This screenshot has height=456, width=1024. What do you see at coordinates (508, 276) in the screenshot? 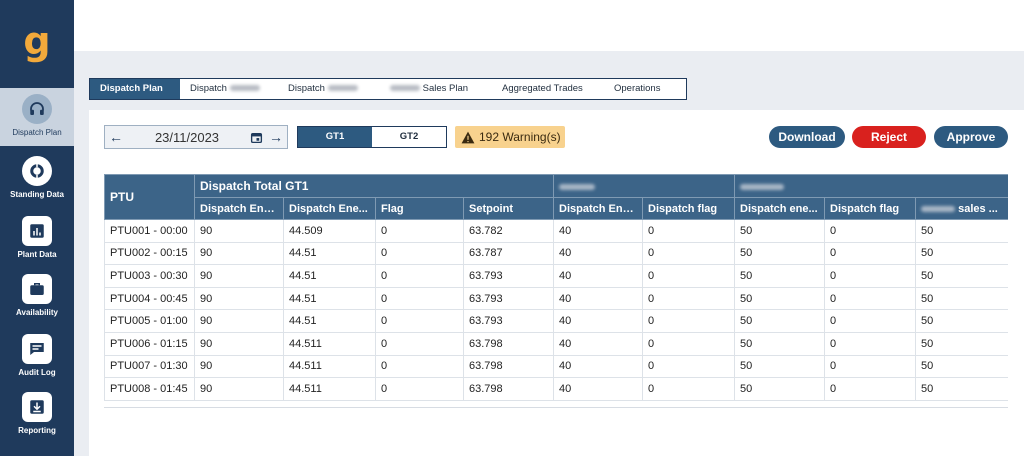
I see `table-cell: 63.793` at bounding box center [508, 276].